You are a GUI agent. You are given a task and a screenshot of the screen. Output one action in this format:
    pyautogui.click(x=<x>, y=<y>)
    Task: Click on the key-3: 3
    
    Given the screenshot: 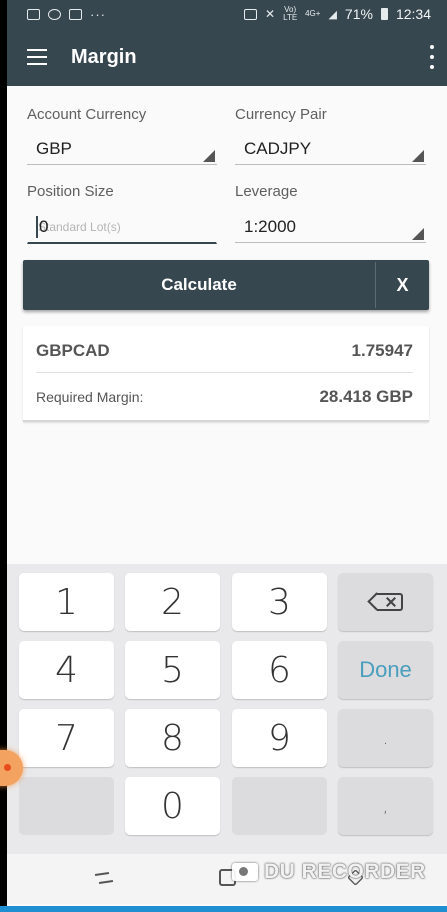 What is the action you would take?
    pyautogui.click(x=279, y=602)
    